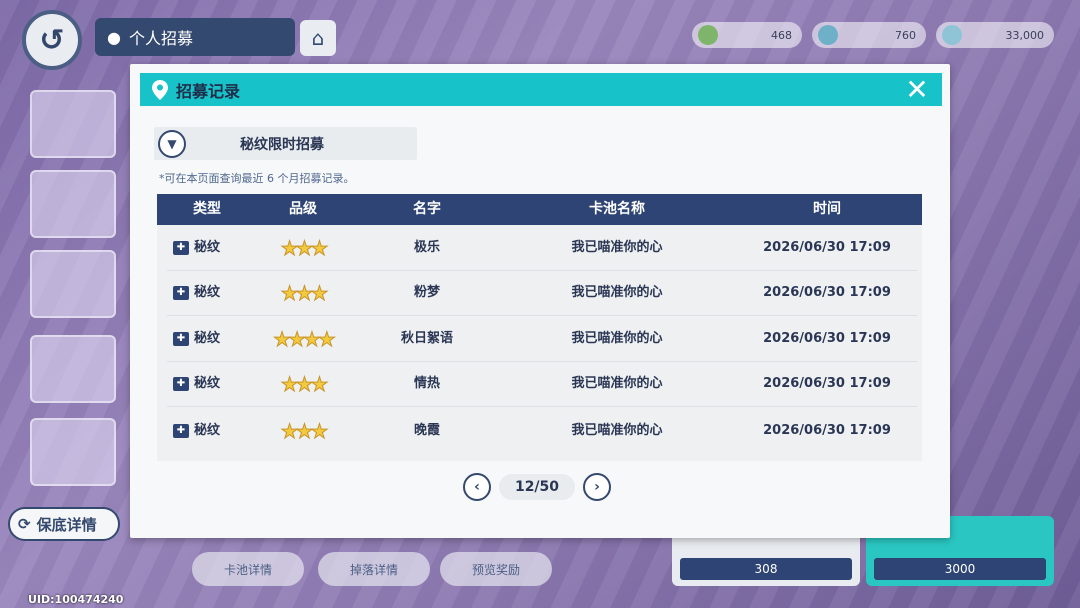 This screenshot has height=608, width=1080. I want to click on pool-detail-button: 卡池详情, so click(248, 569).